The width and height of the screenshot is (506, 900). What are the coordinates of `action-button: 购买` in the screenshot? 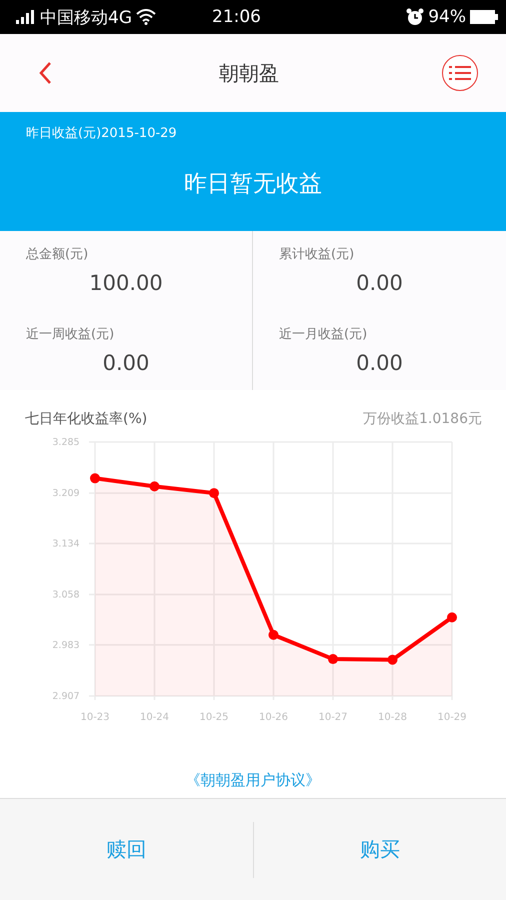 It's located at (380, 849).